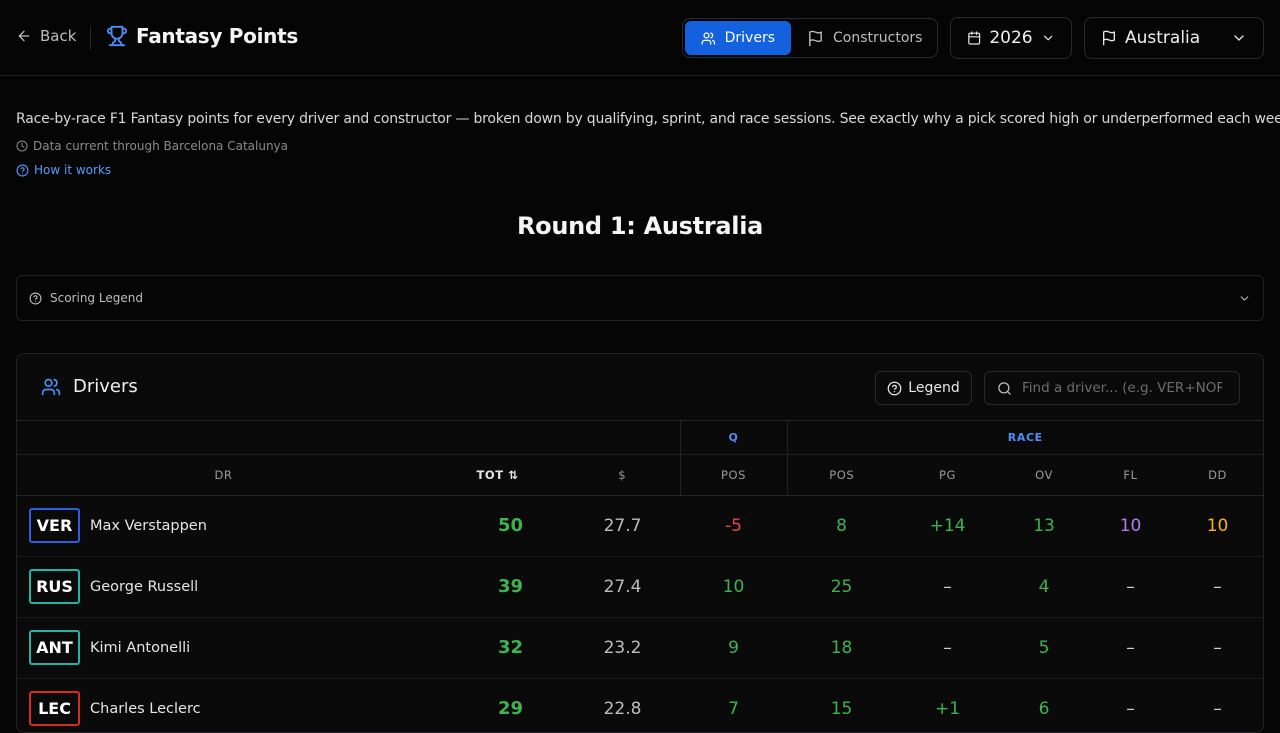 Image resolution: width=1280 pixels, height=733 pixels. I want to click on page-title-text: Fantasy Points, so click(217, 36).